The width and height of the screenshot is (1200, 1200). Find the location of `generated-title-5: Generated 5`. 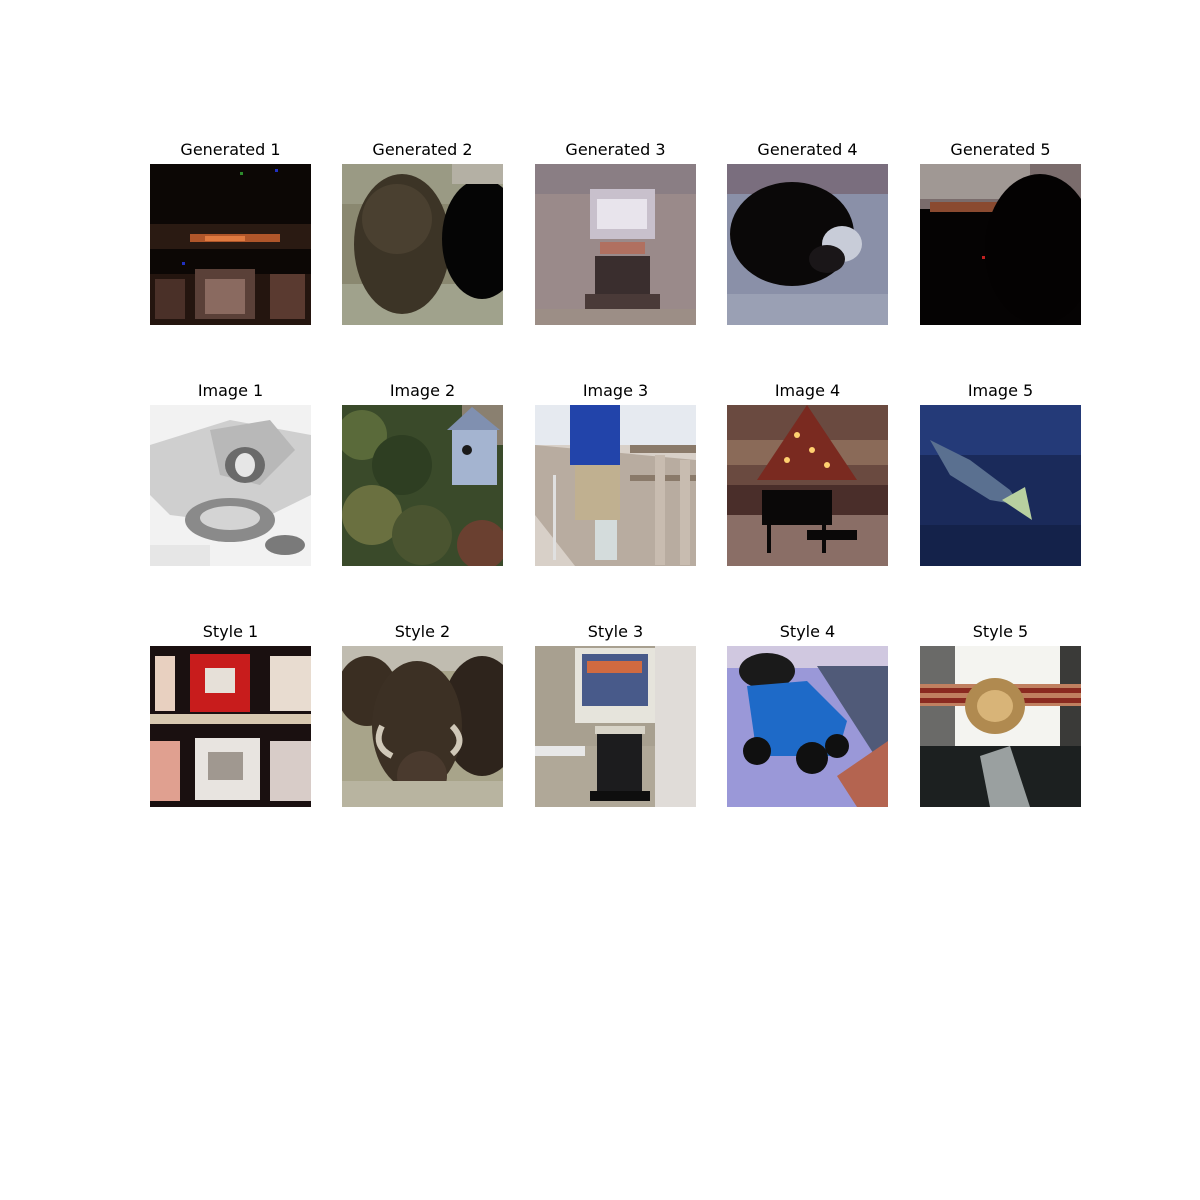

generated-title-5: Generated 5 is located at coordinates (1000, 149).